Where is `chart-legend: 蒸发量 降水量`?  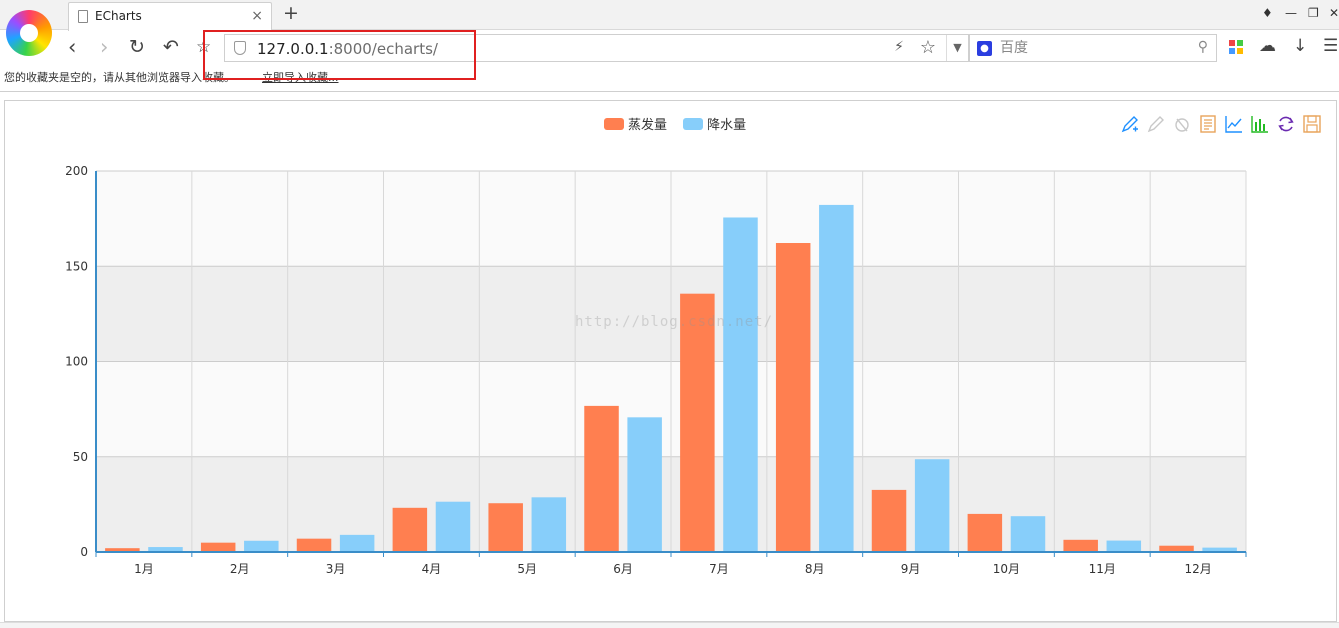
chart-legend: 蒸发量 降水量 is located at coordinates (681, 123).